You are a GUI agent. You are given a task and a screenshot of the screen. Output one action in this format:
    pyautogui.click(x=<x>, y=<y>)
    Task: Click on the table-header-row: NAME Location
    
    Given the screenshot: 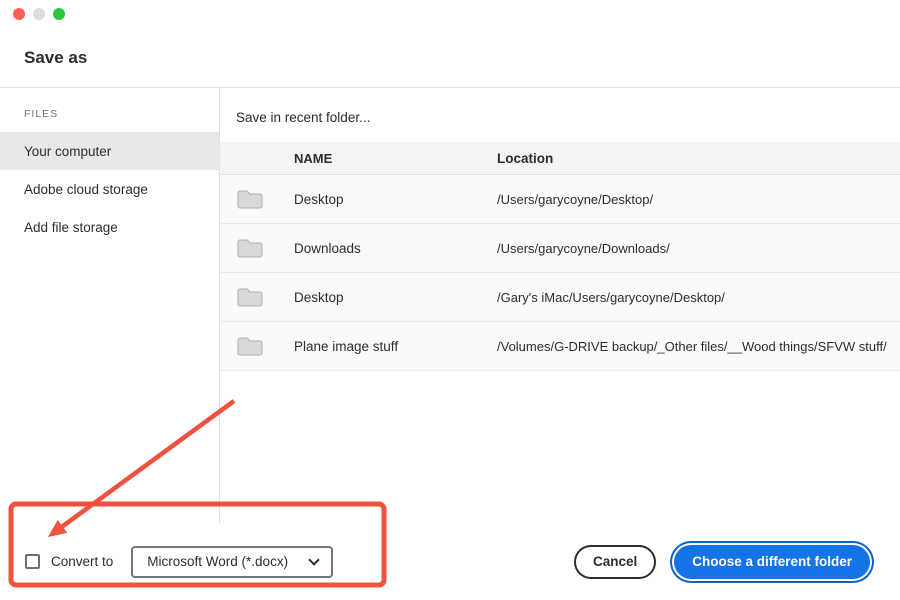 What is the action you would take?
    pyautogui.click(x=560, y=158)
    